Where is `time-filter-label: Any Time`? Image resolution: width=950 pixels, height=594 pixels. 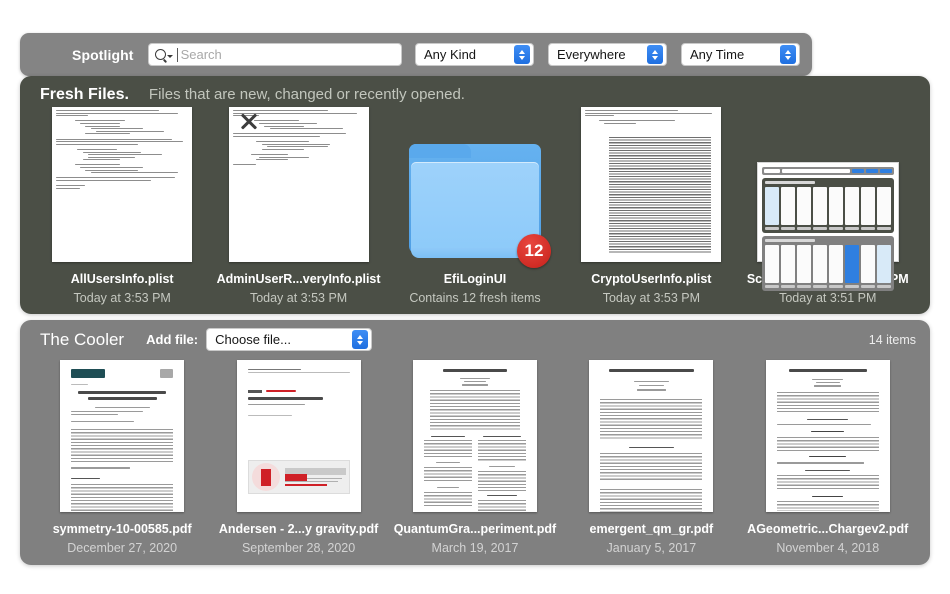 time-filter-label: Any Time is located at coordinates (717, 54).